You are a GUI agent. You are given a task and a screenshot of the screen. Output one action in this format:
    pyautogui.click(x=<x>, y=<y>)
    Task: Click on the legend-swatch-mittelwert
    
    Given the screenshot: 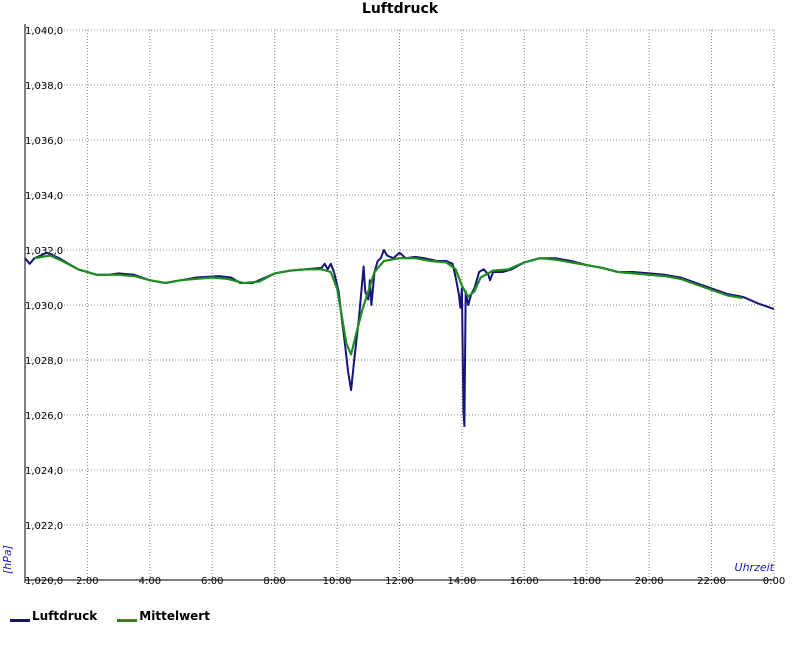 What is the action you would take?
    pyautogui.click(x=127, y=620)
    